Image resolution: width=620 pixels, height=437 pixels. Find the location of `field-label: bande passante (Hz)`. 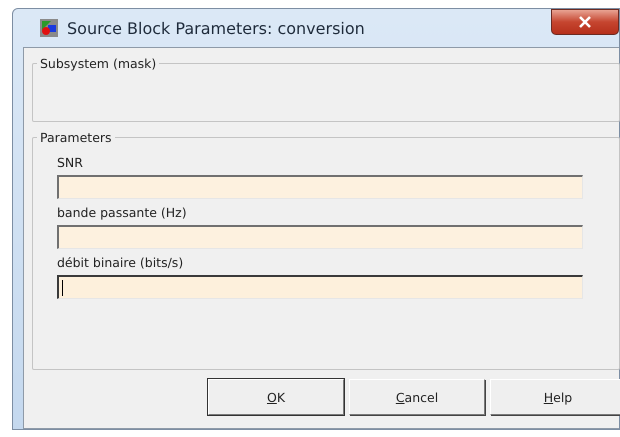

field-label: bande passante (Hz) is located at coordinates (122, 212).